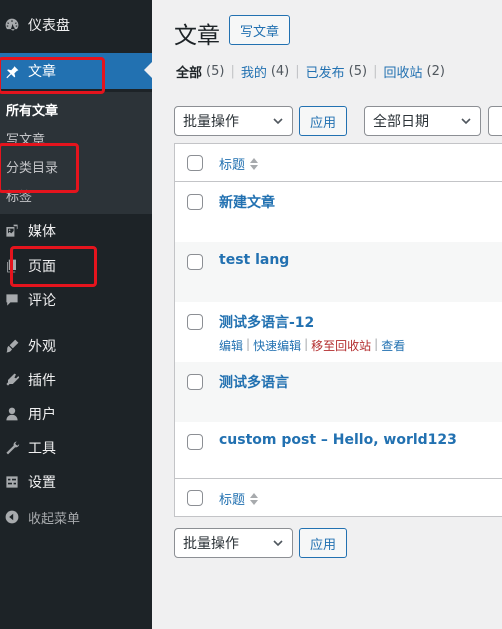 Image resolution: width=502 pixels, height=629 pixels. I want to click on apply-button-bottom: 应用, so click(323, 543).